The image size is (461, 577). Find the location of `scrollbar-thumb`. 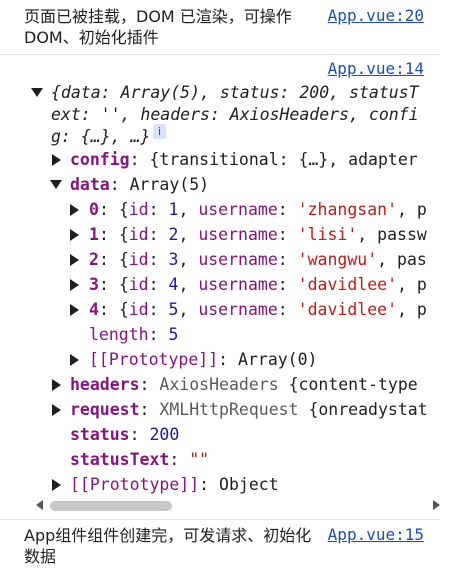

scrollbar-thumb is located at coordinates (111, 506).